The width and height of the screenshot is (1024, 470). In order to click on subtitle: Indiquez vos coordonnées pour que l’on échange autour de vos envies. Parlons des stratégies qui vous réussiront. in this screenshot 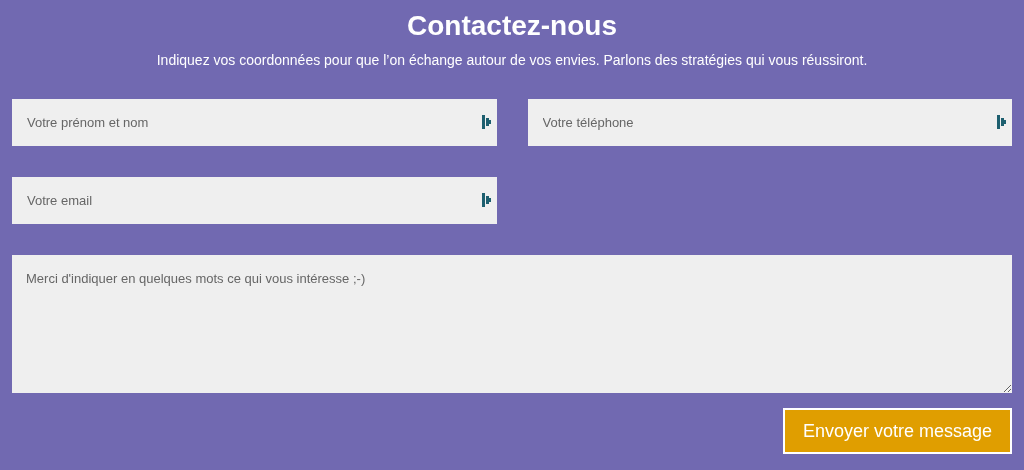, I will do `click(512, 60)`.